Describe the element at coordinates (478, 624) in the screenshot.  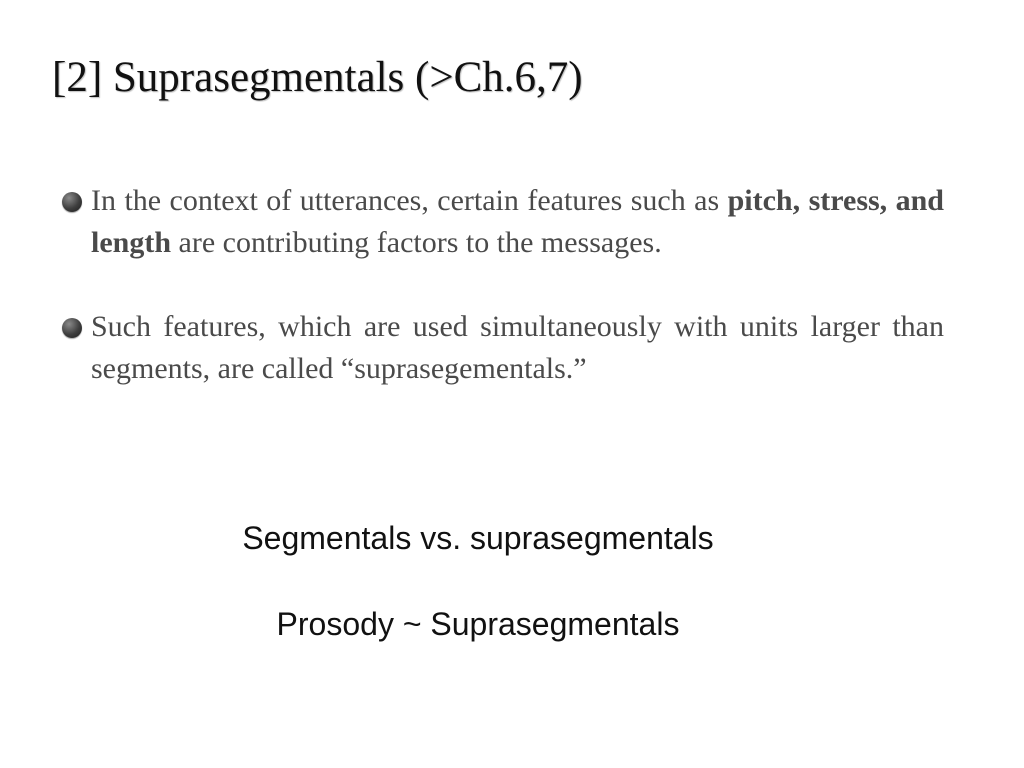
I see `subheading-prosody: Prosody ~ Suprasegmentals` at that location.